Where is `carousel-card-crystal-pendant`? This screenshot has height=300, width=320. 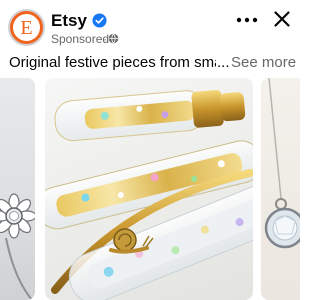
carousel-card-crystal-pendant is located at coordinates (280, 189).